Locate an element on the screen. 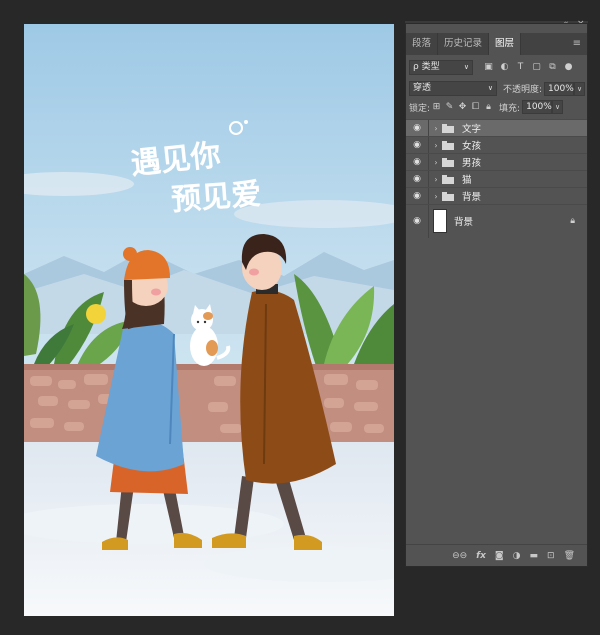 The height and width of the screenshot is (635, 600). fill-input: 100% is located at coordinates (537, 107).